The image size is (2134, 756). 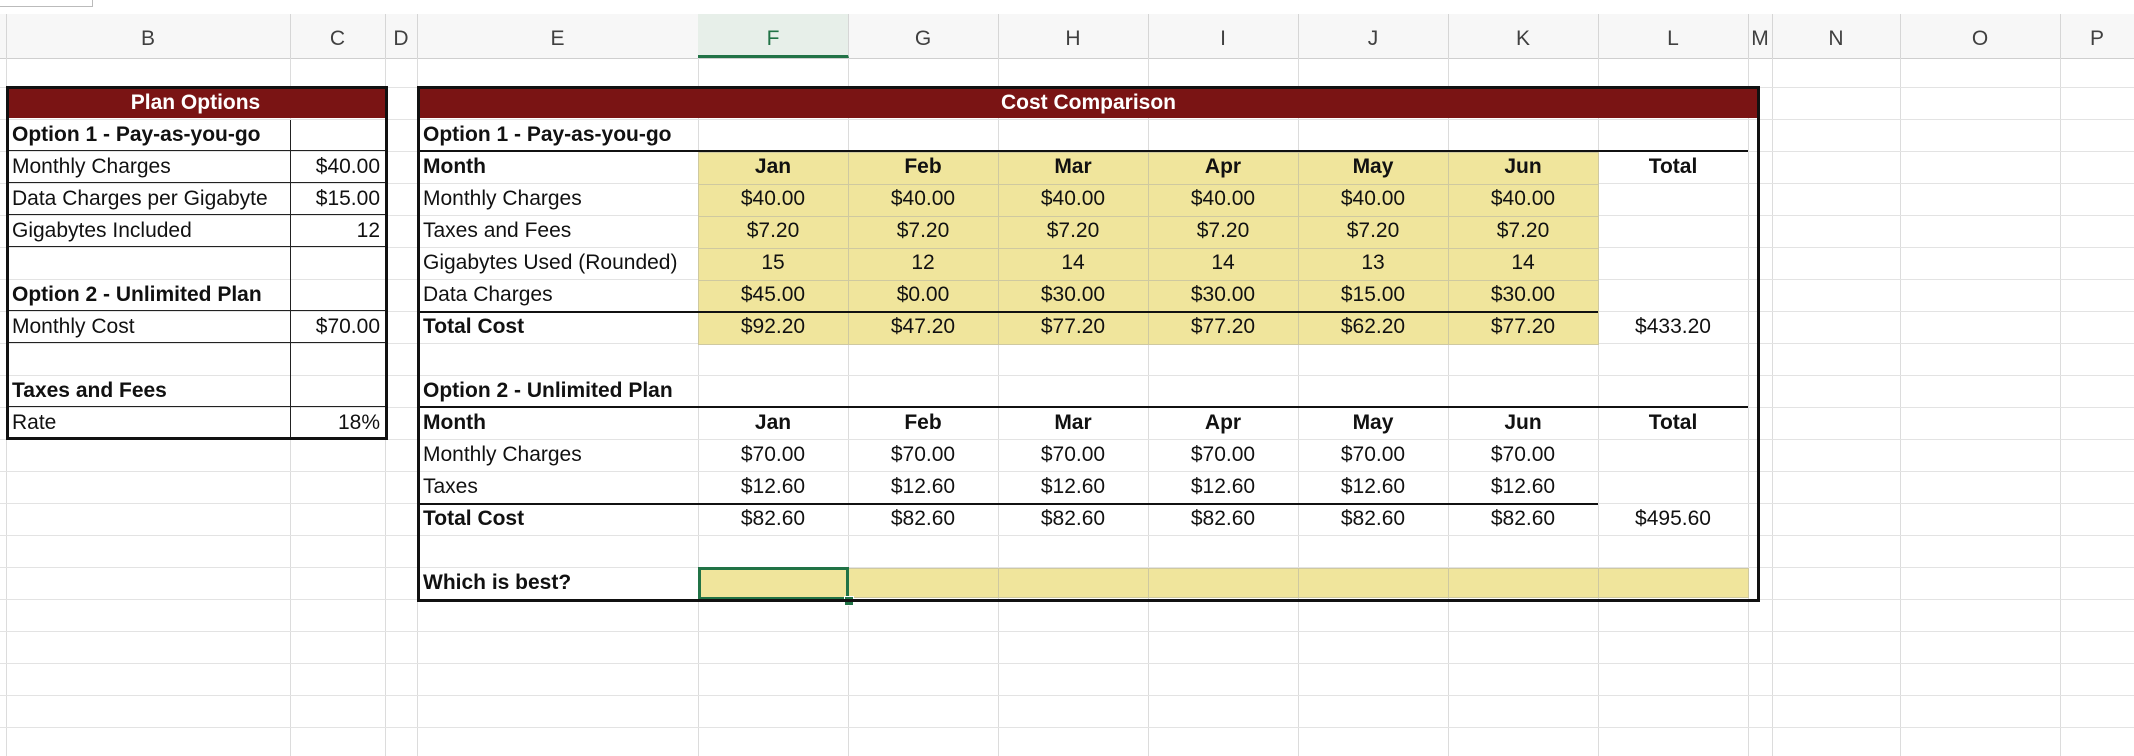 What do you see at coordinates (923, 36) in the screenshot?
I see `column-header-g: G` at bounding box center [923, 36].